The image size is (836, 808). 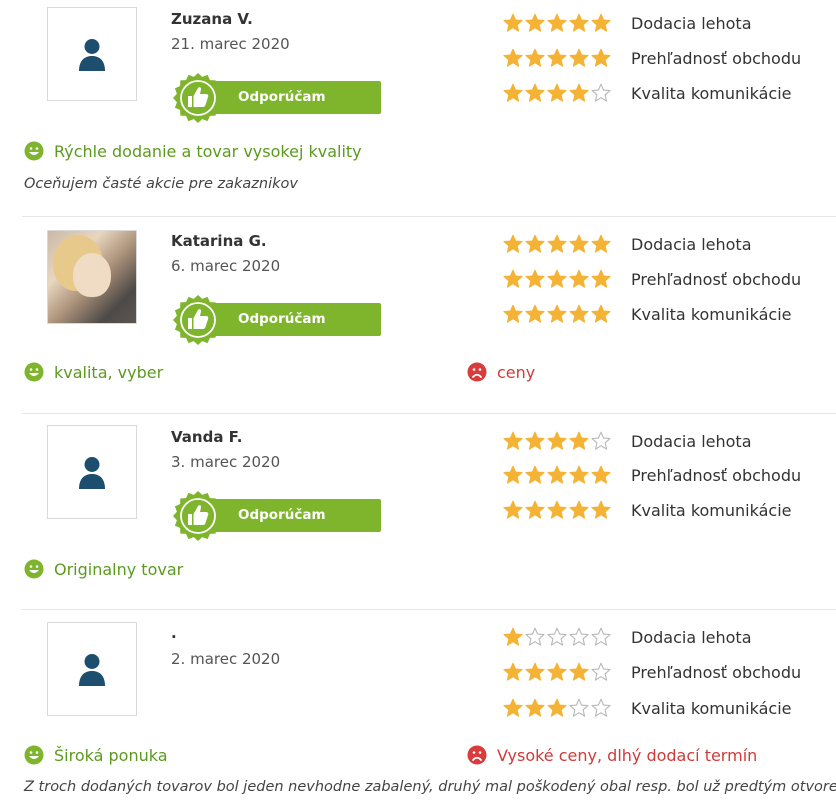 I want to click on positive-point: kvalita, vyber, so click(x=93, y=372).